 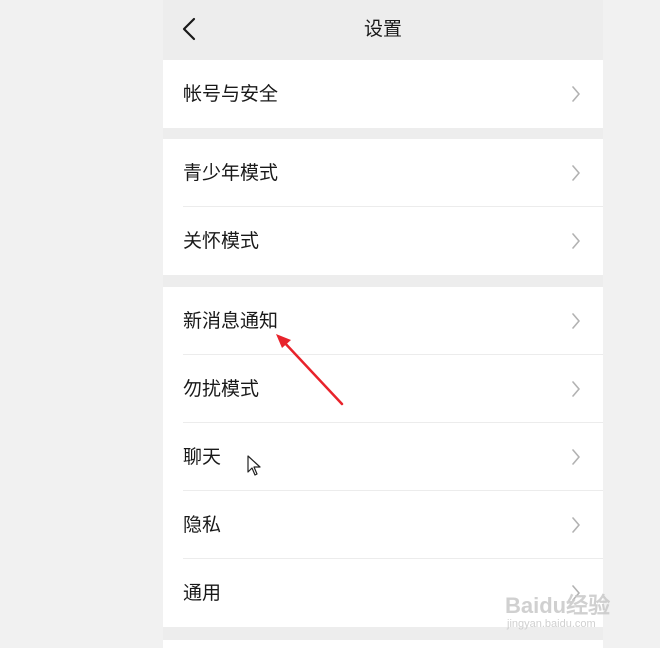 I want to click on settings-item-chat: 聊天, so click(x=383, y=457).